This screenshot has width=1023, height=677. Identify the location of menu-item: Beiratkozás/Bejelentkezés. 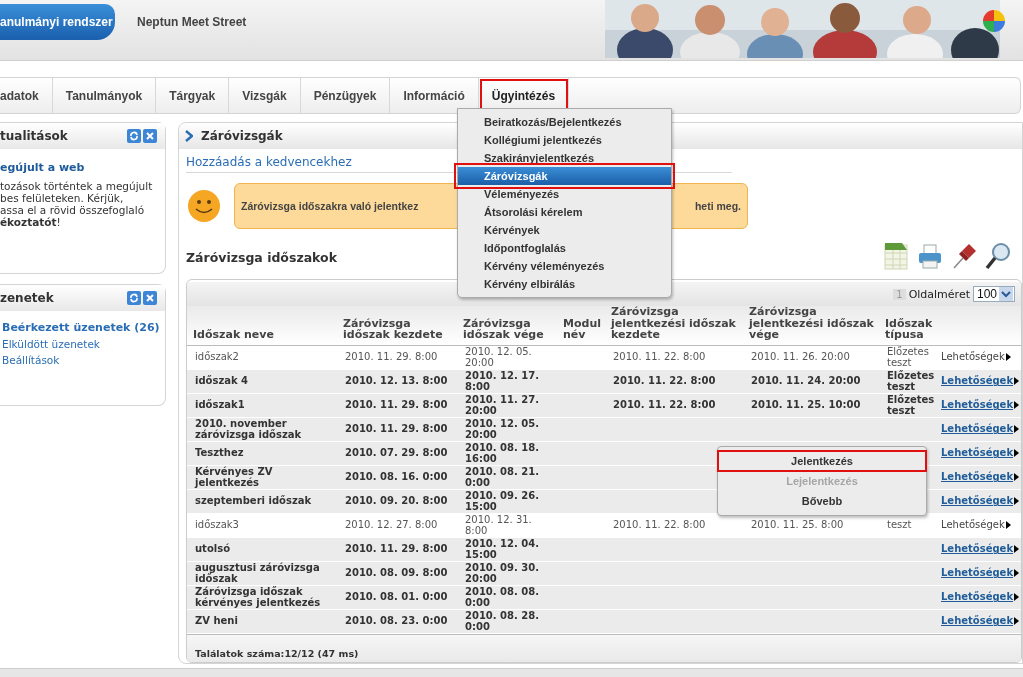
(564, 122).